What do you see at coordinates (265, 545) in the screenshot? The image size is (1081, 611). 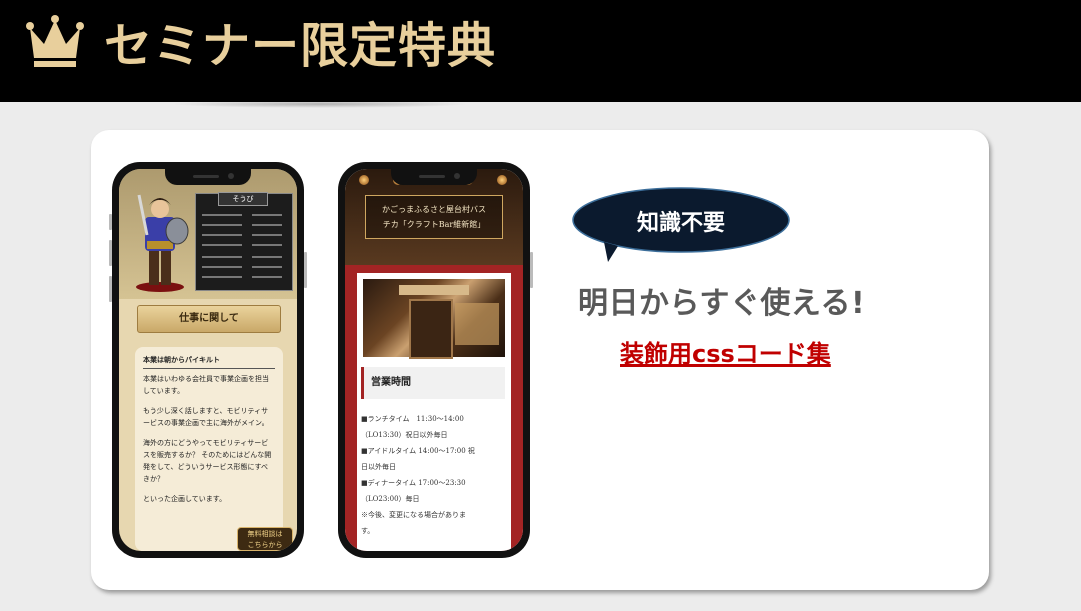 I see `free-button-line: こちらから` at bounding box center [265, 545].